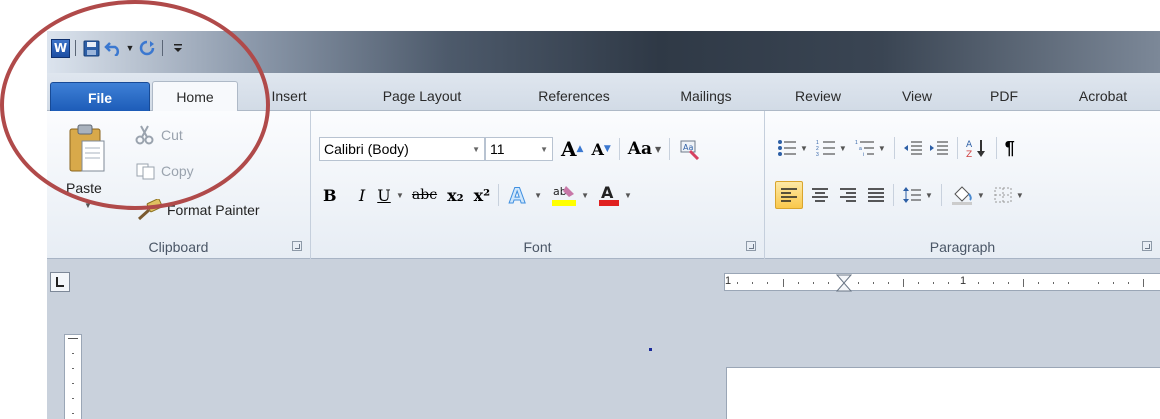 Image resolution: width=1160 pixels, height=419 pixels. I want to click on highlight-icon: ab, so click(564, 195).